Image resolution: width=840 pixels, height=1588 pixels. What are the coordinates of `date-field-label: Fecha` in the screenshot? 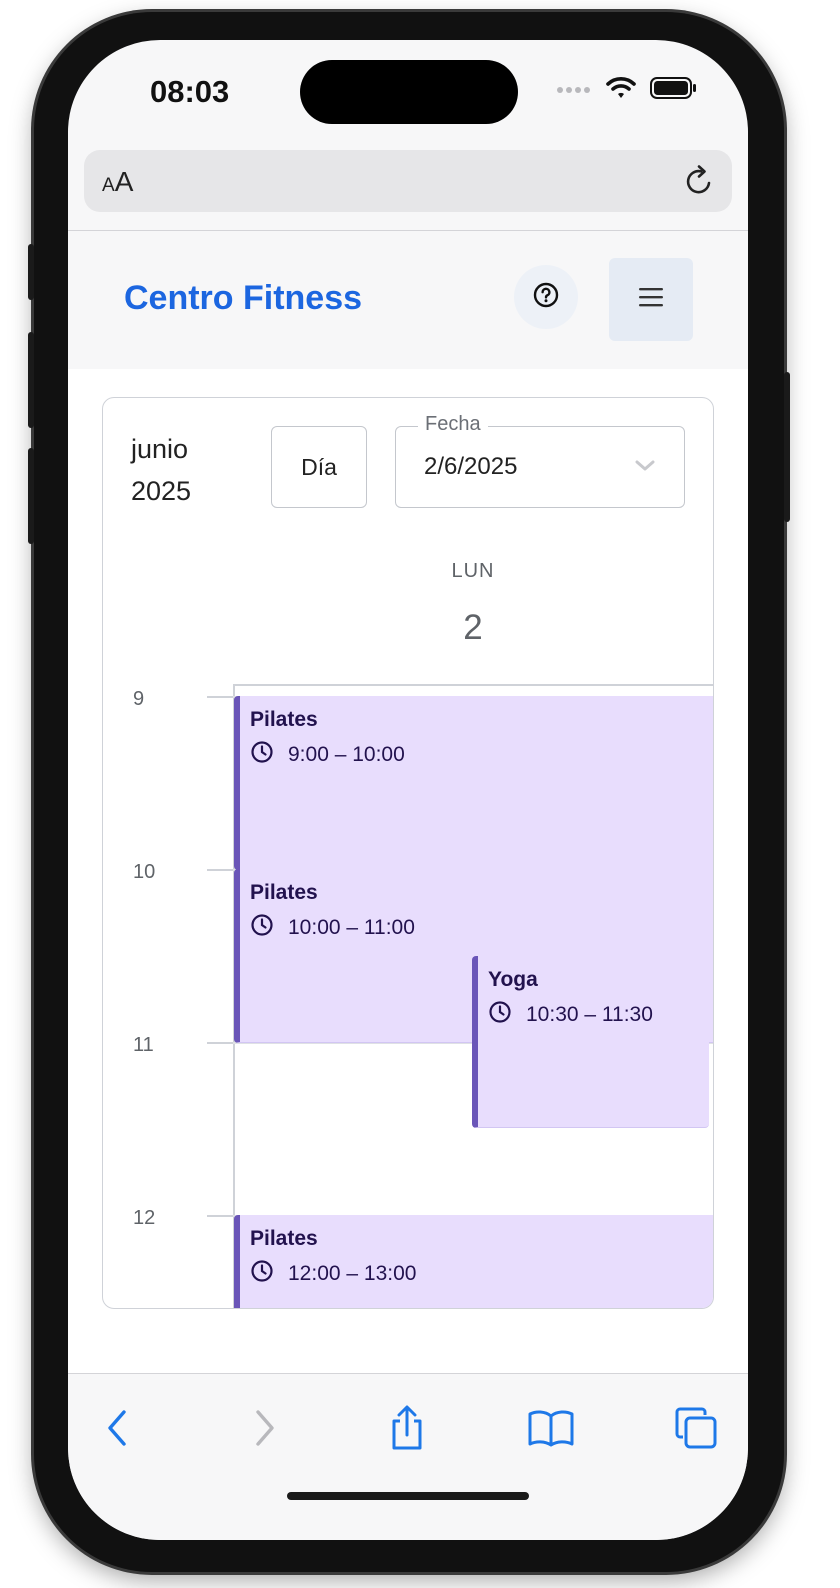 It's located at (453, 424).